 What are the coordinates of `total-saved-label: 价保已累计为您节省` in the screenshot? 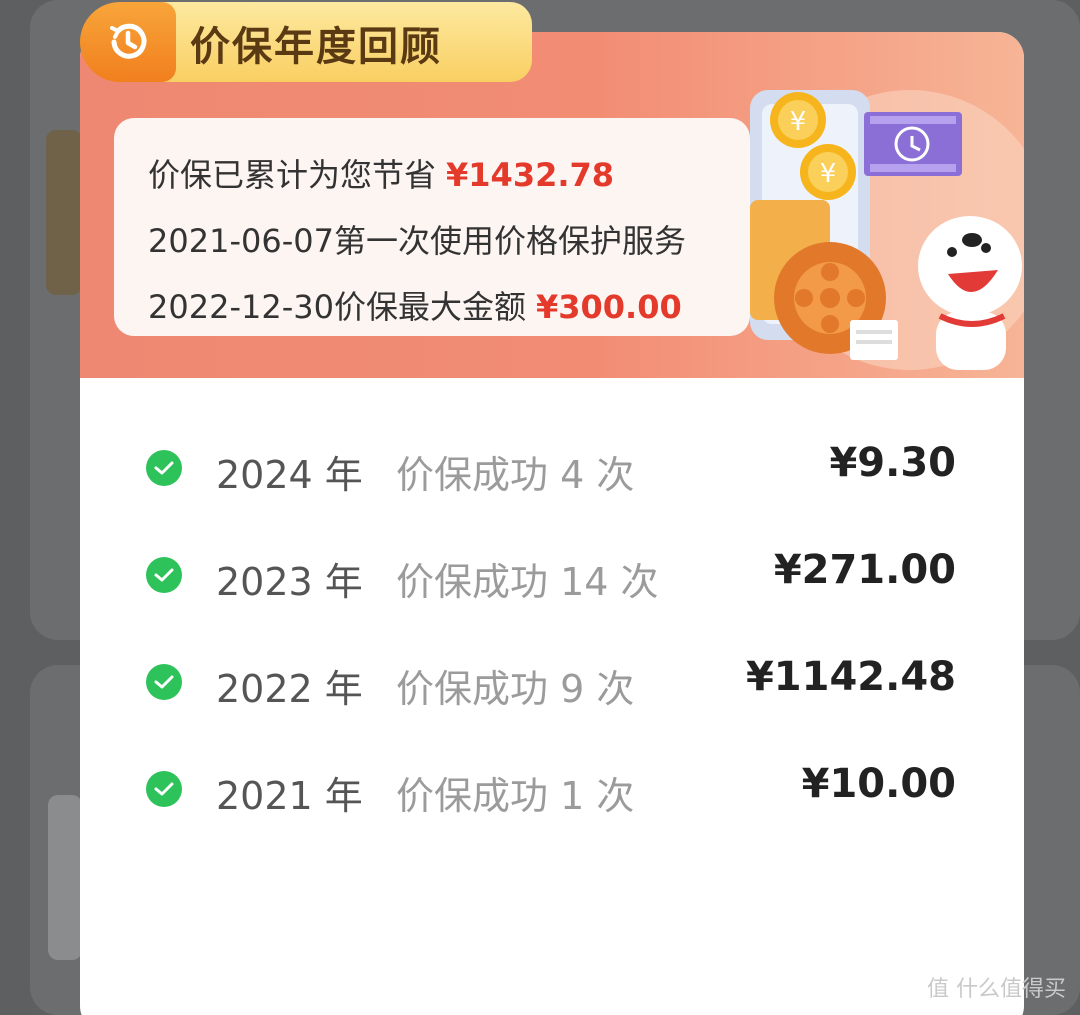 It's located at (292, 175).